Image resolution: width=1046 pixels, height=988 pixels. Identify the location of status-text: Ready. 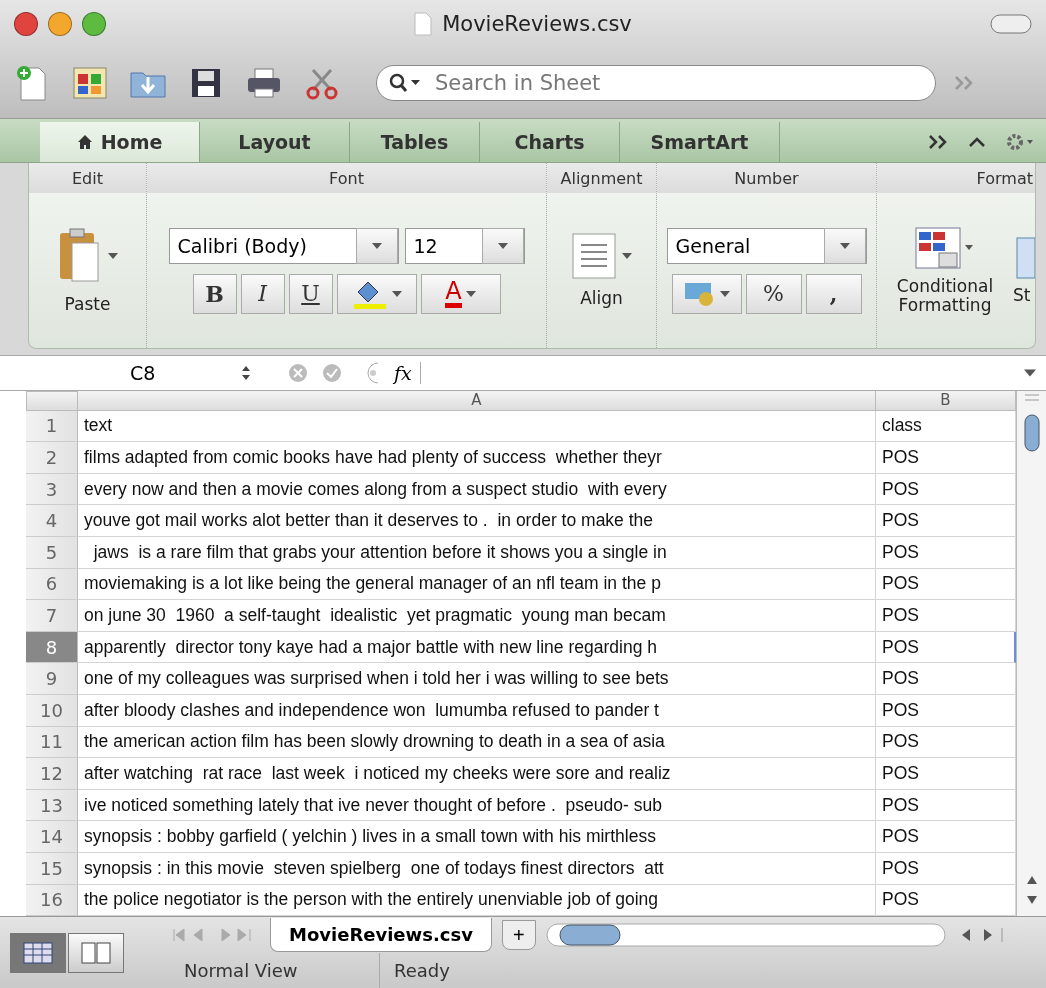
(422, 971).